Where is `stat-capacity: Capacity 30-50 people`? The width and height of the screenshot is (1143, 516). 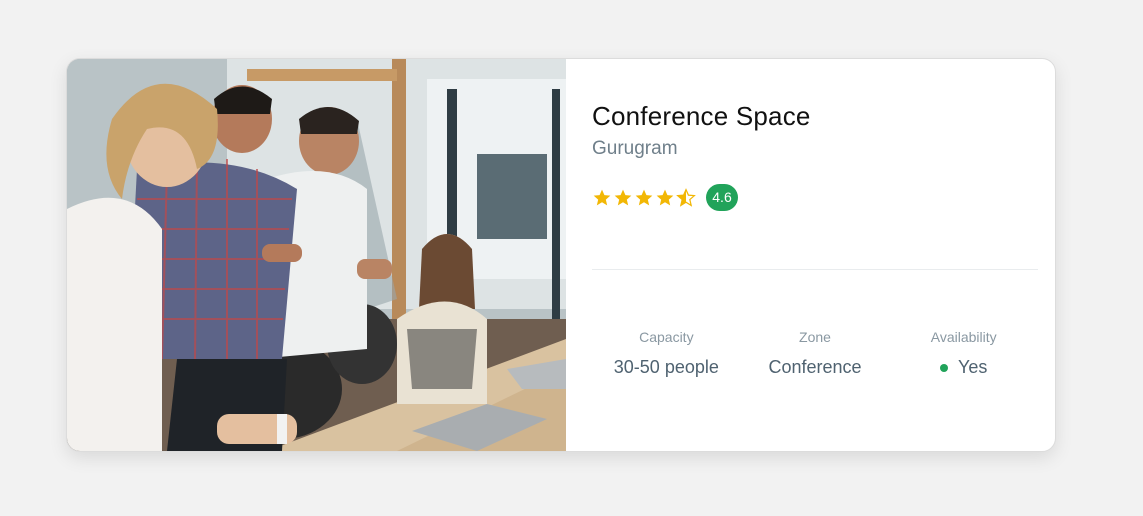
stat-capacity: Capacity 30-50 people is located at coordinates (666, 353).